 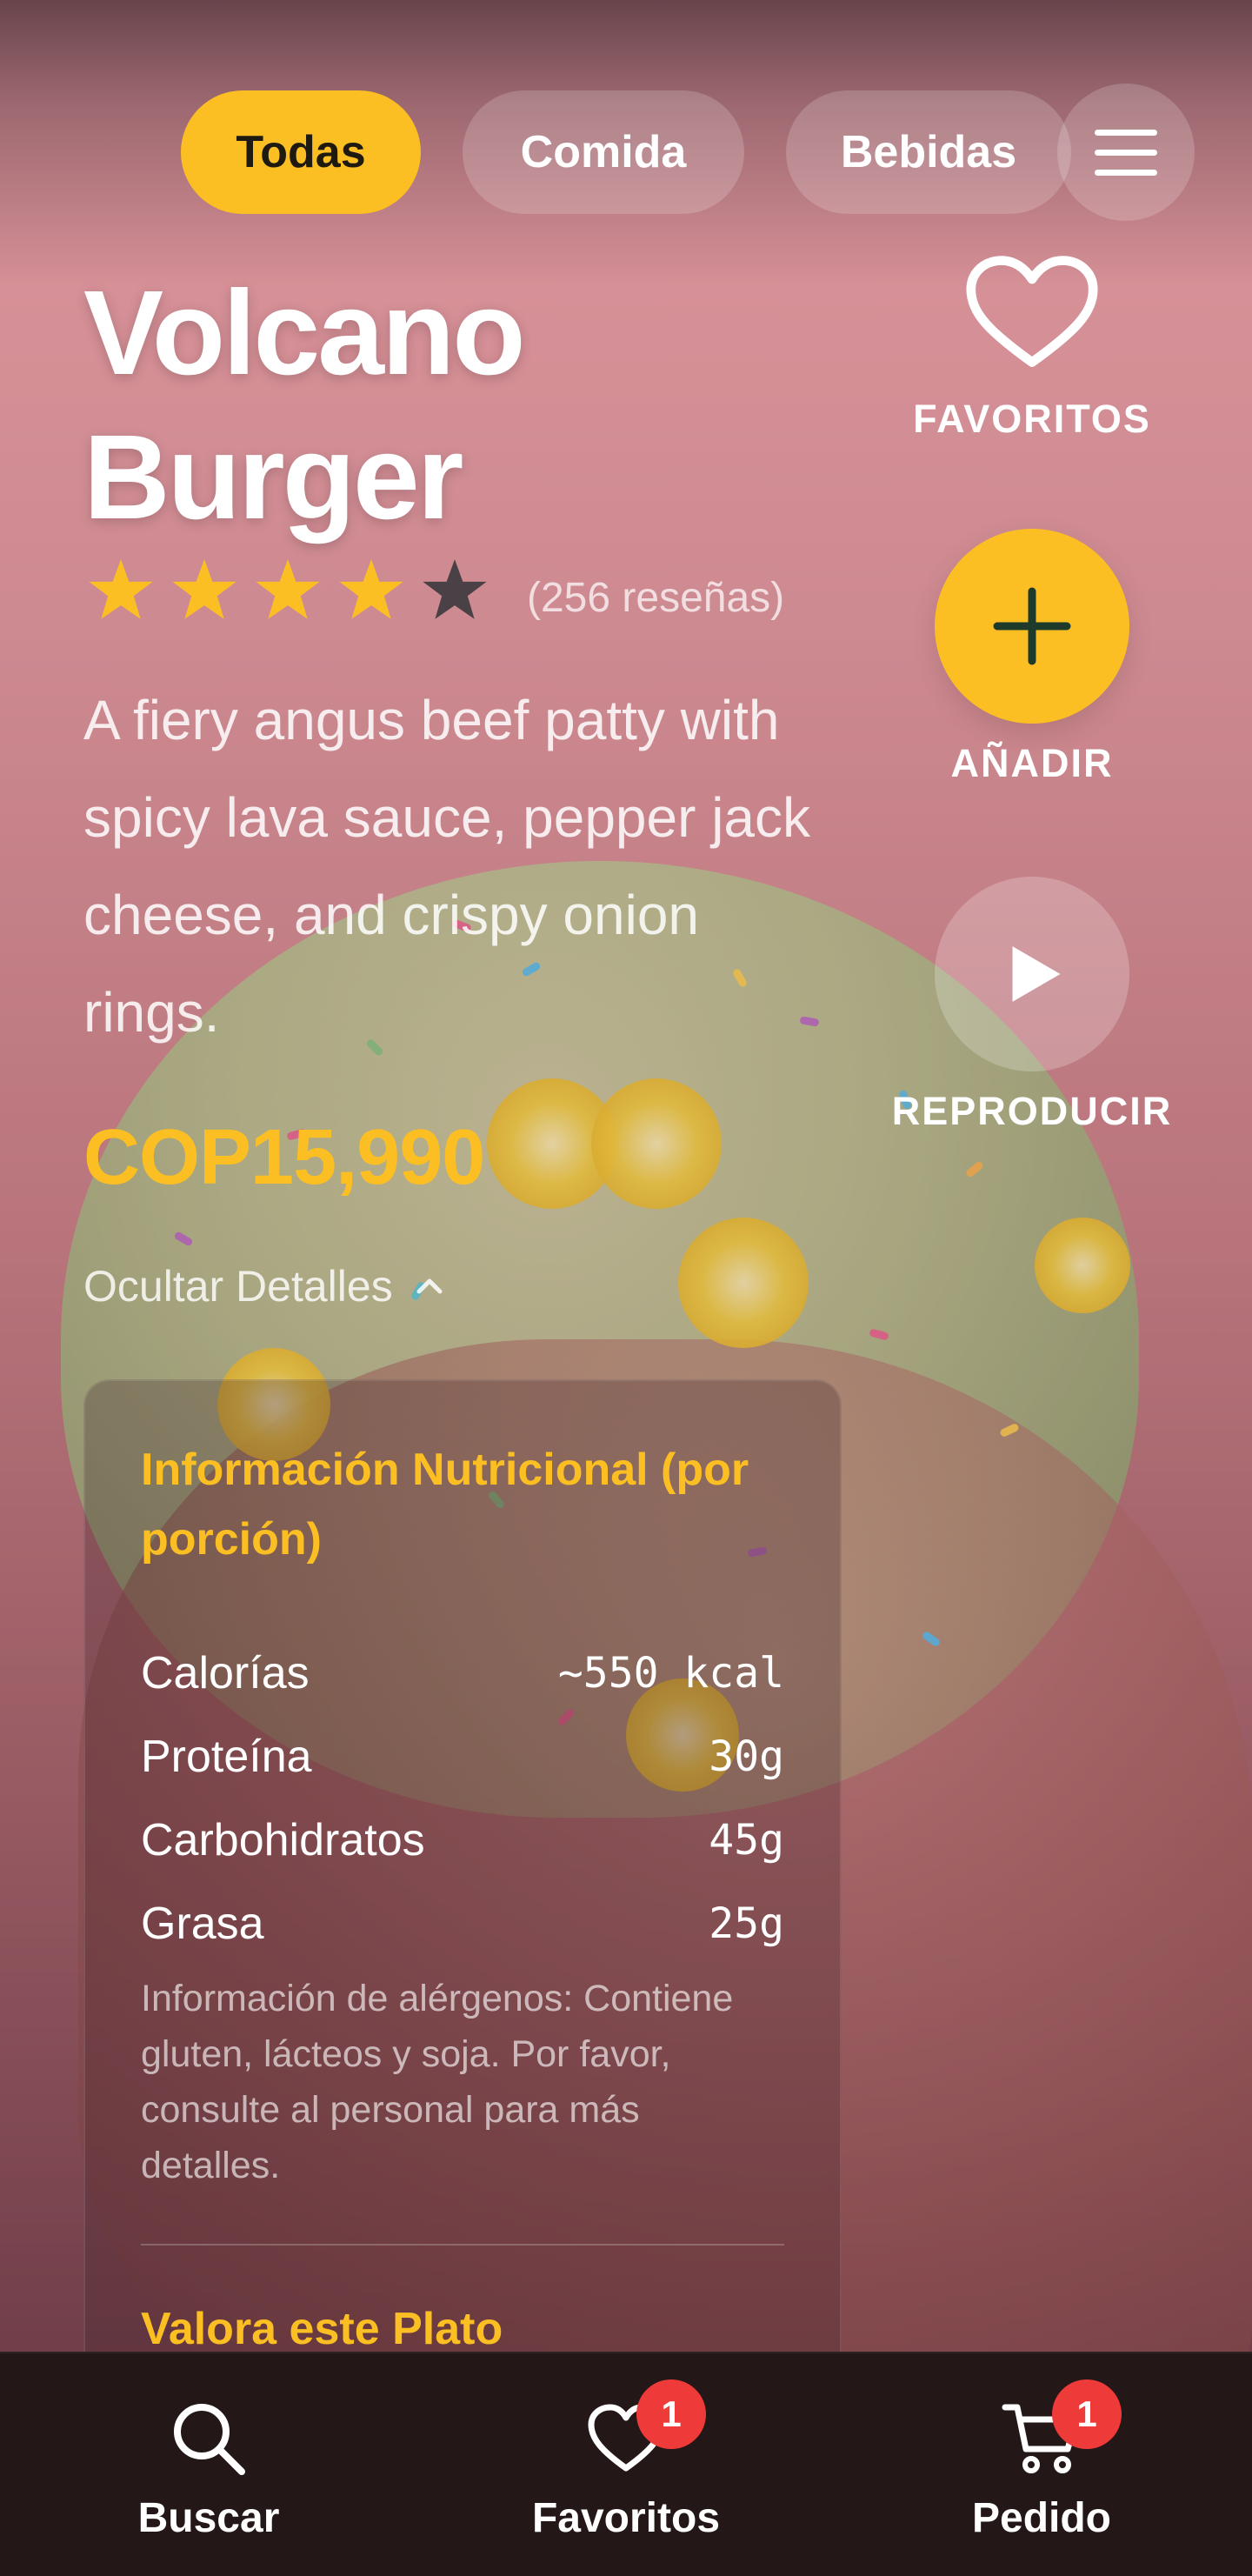 I want to click on add-button, so click(x=1032, y=626).